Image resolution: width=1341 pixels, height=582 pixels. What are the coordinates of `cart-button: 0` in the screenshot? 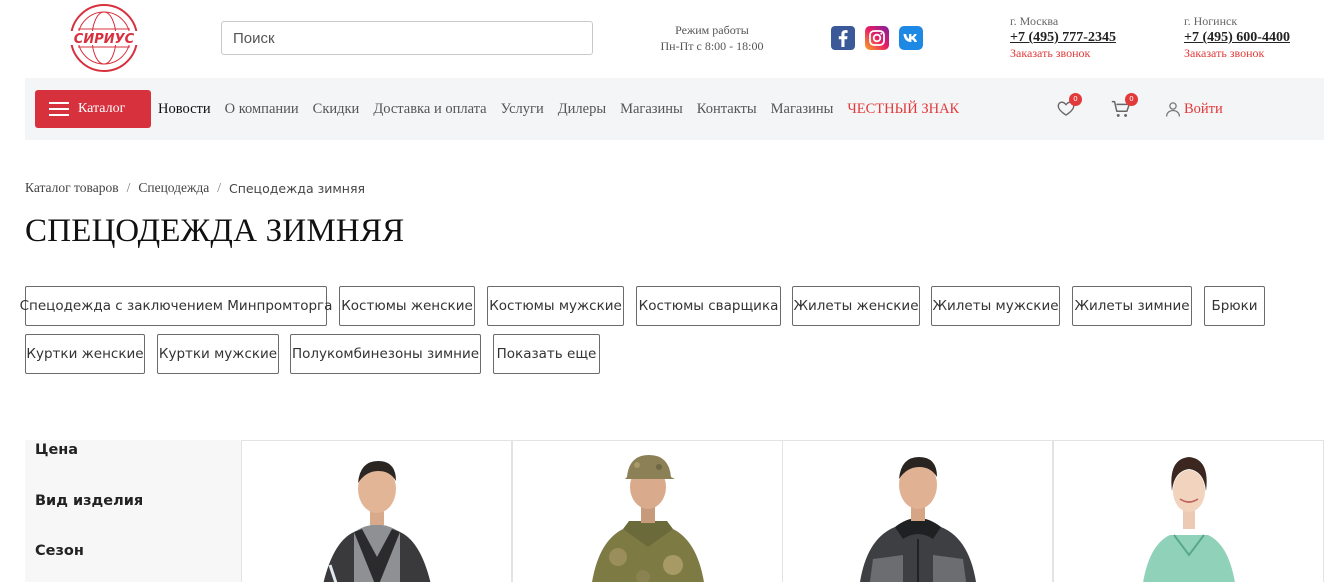 It's located at (1124, 108).